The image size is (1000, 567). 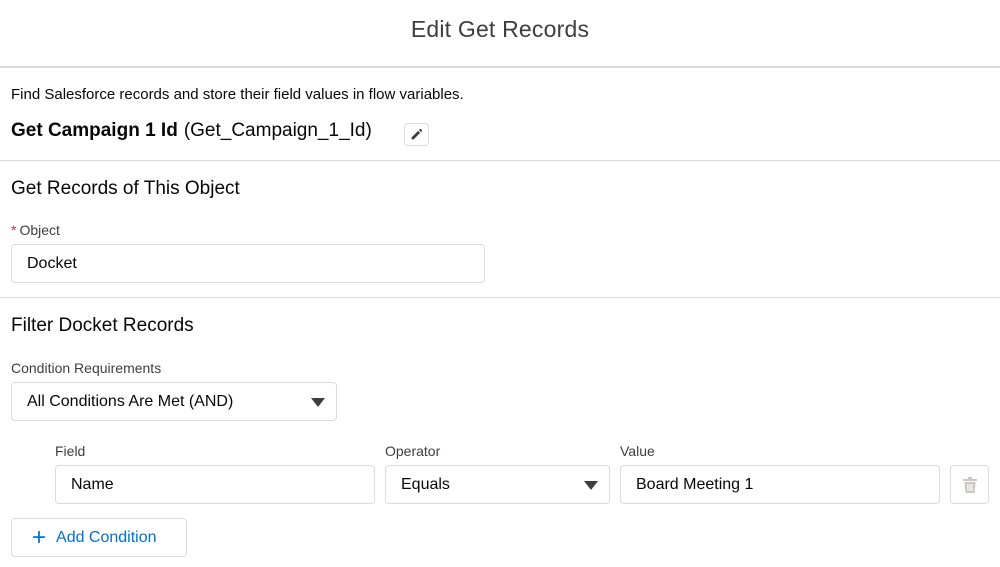 I want to click on element-label: Get Campaign 1 Id, so click(x=94, y=130).